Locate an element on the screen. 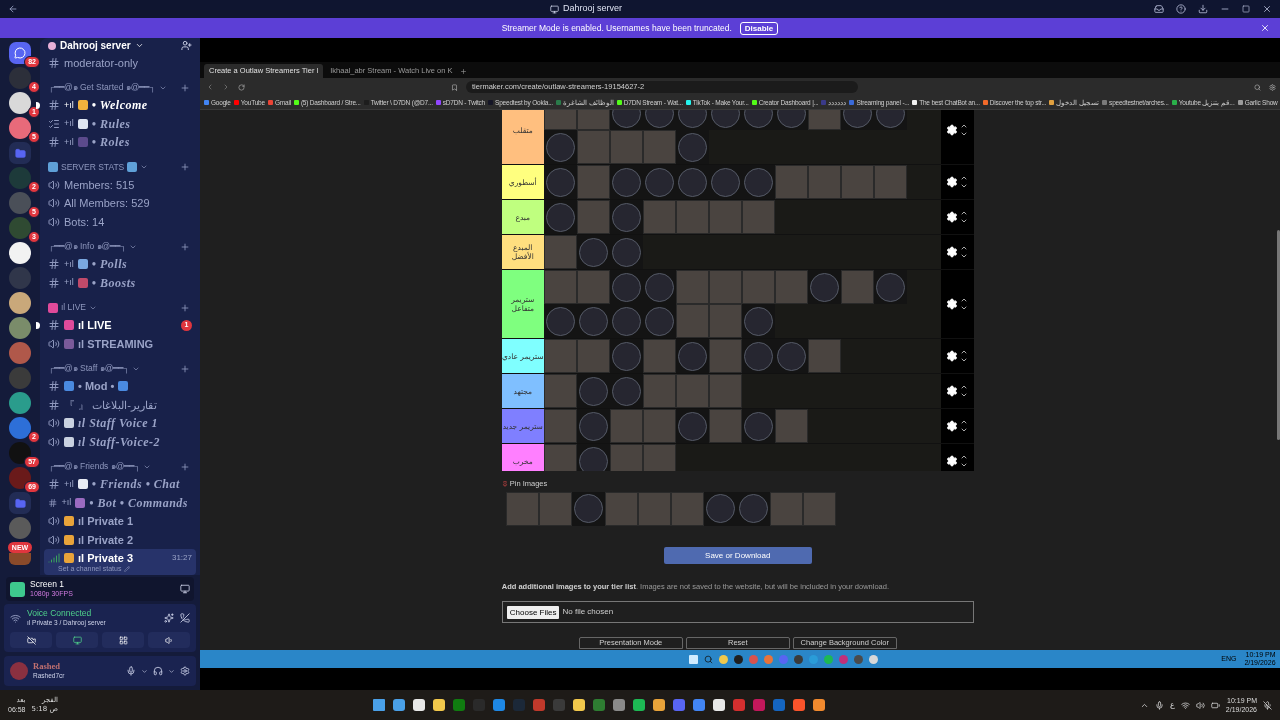 Image resolution: width=1280 pixels, height=720 pixels. battery-icon is located at coordinates (1215, 705).